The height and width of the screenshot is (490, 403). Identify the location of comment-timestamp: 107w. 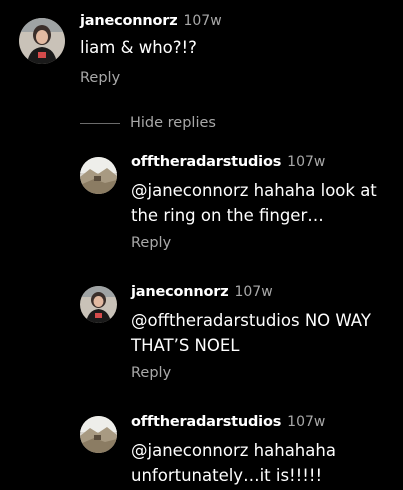
(202, 21).